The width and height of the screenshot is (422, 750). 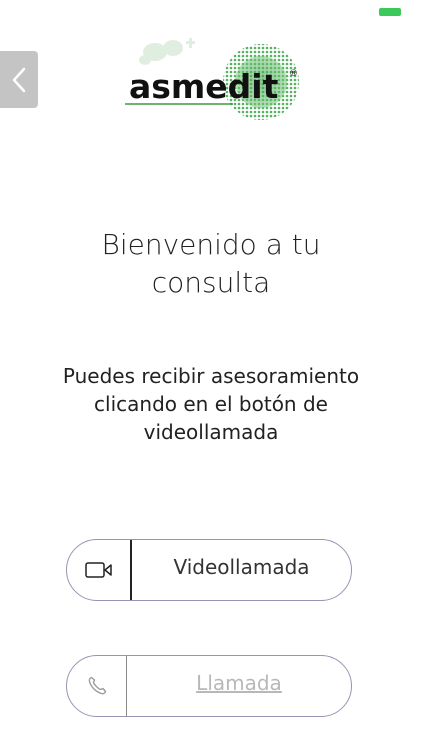 I want to click on video-call-button: Videollamada, so click(x=209, y=570).